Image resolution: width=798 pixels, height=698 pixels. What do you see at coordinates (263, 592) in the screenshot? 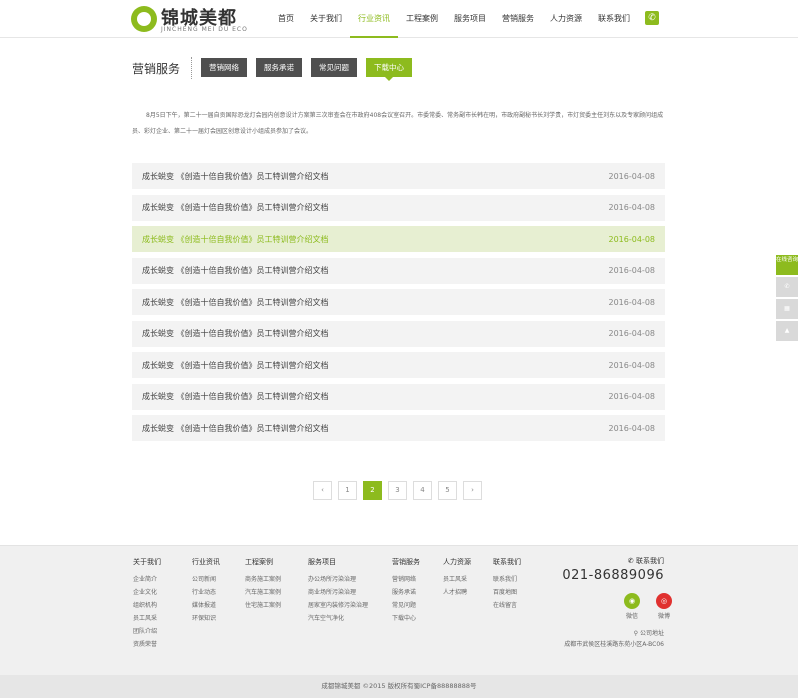
I see `footer-link: 汽车施工案例` at bounding box center [263, 592].